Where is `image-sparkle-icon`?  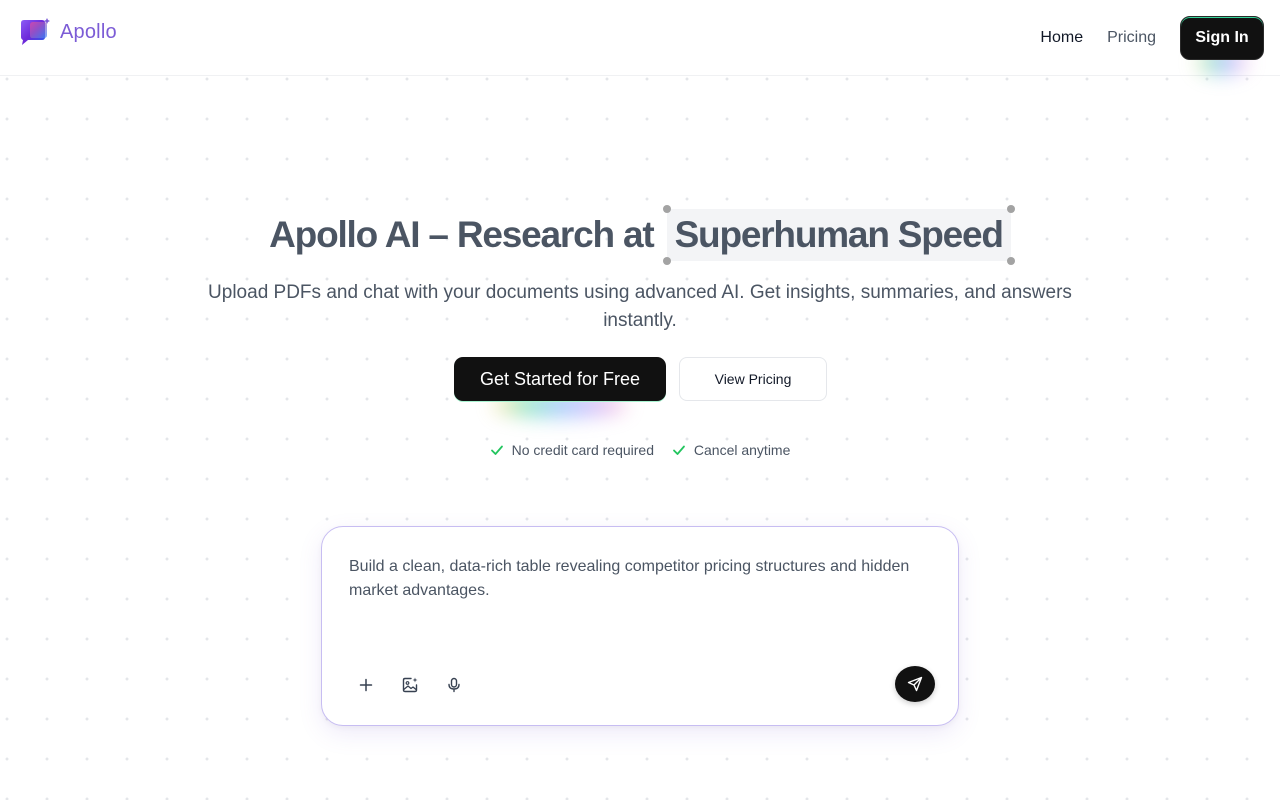 image-sparkle-icon is located at coordinates (410, 685).